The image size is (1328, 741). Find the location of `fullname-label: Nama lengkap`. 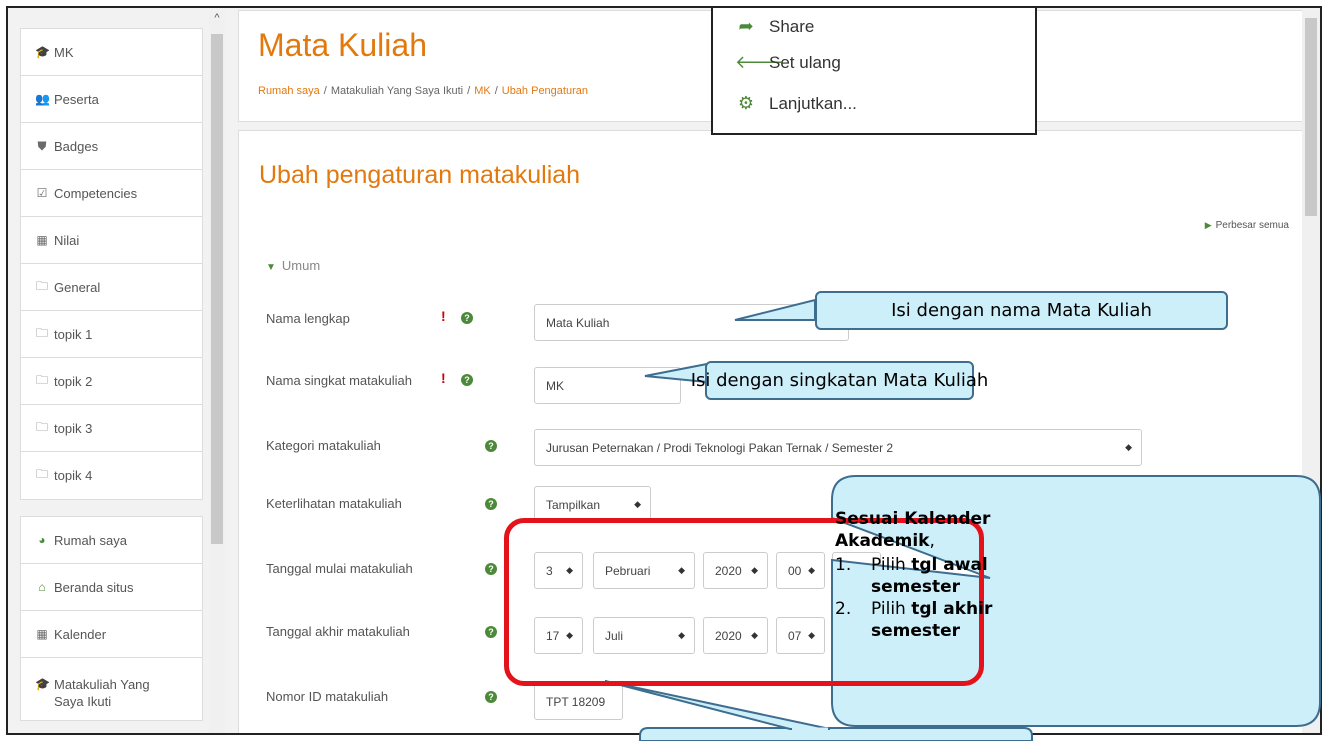

fullname-label: Nama lengkap is located at coordinates (308, 318).